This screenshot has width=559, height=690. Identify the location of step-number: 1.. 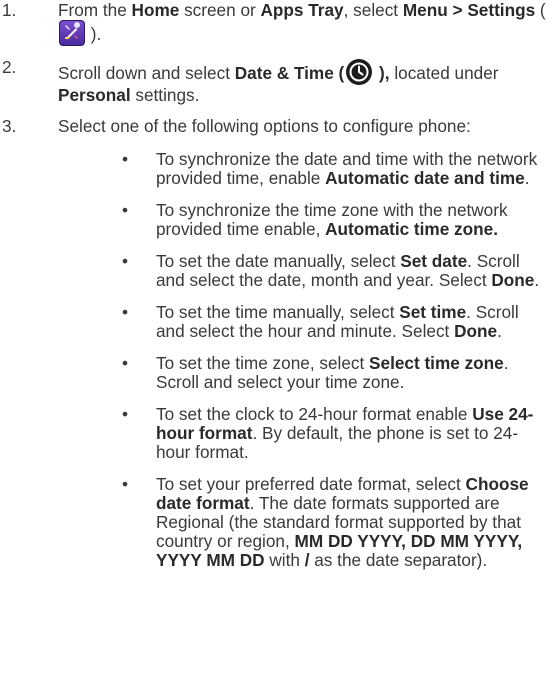
(9, 10).